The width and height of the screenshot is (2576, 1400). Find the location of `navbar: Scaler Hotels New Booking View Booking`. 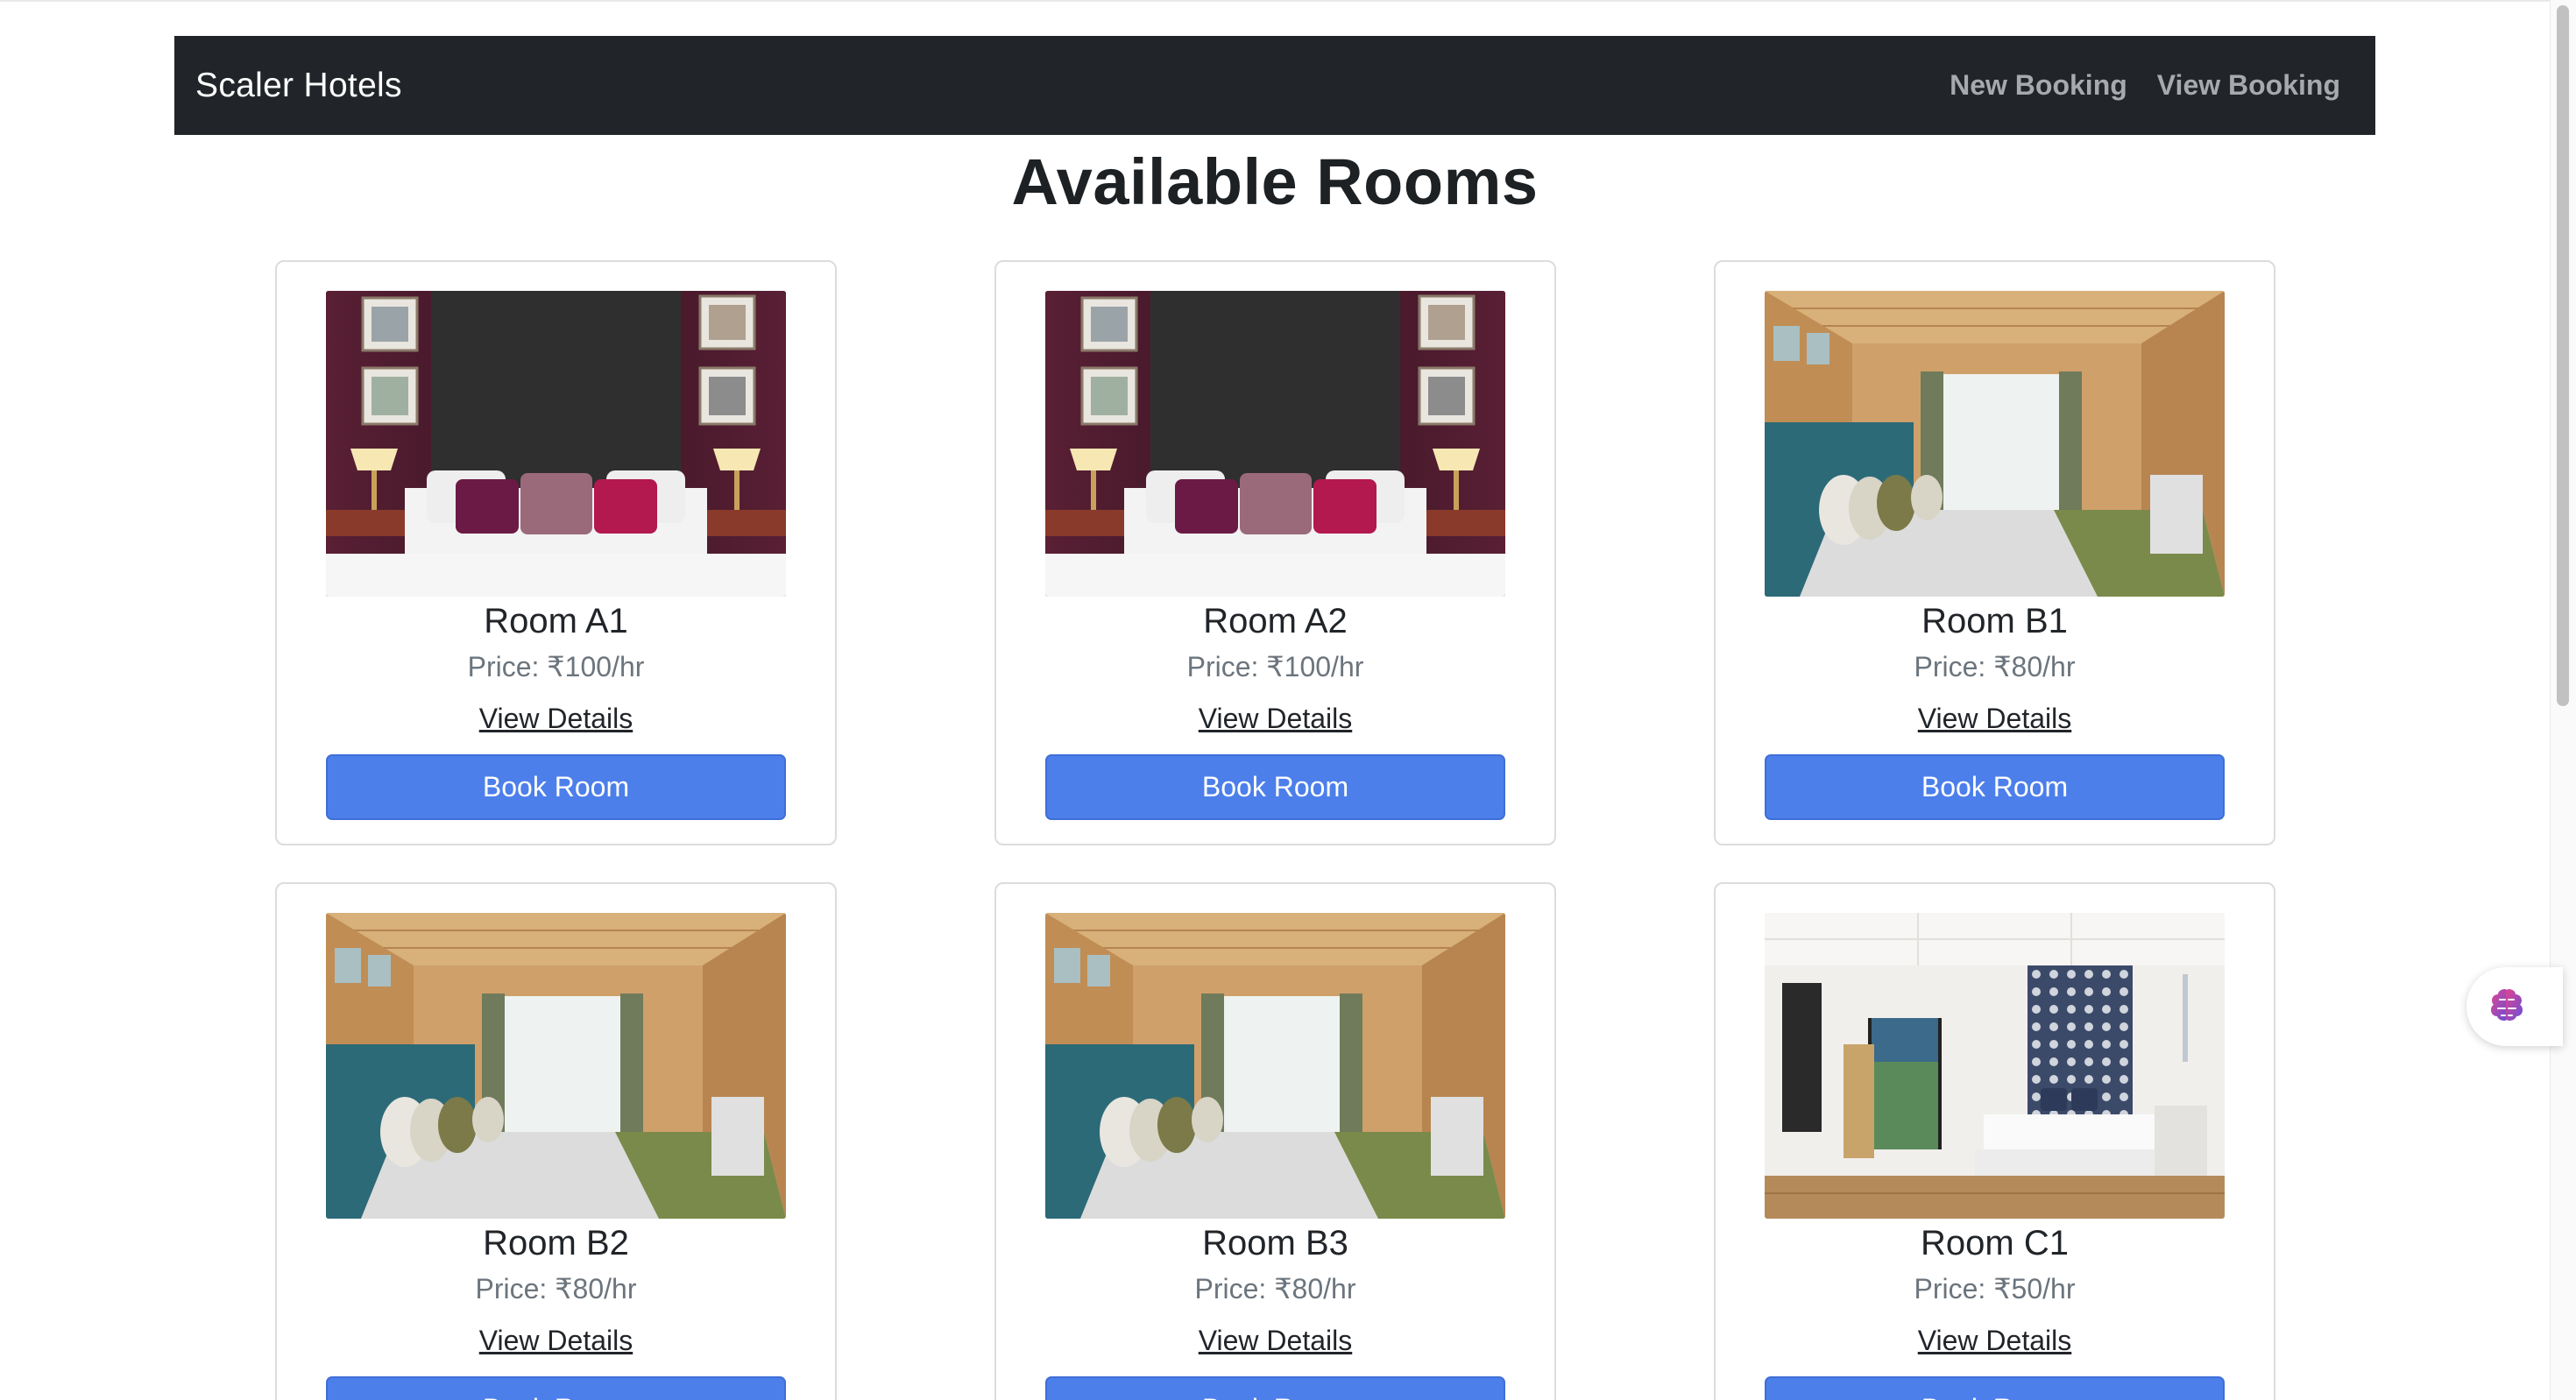

navbar: Scaler Hotels New Booking View Booking is located at coordinates (1274, 85).